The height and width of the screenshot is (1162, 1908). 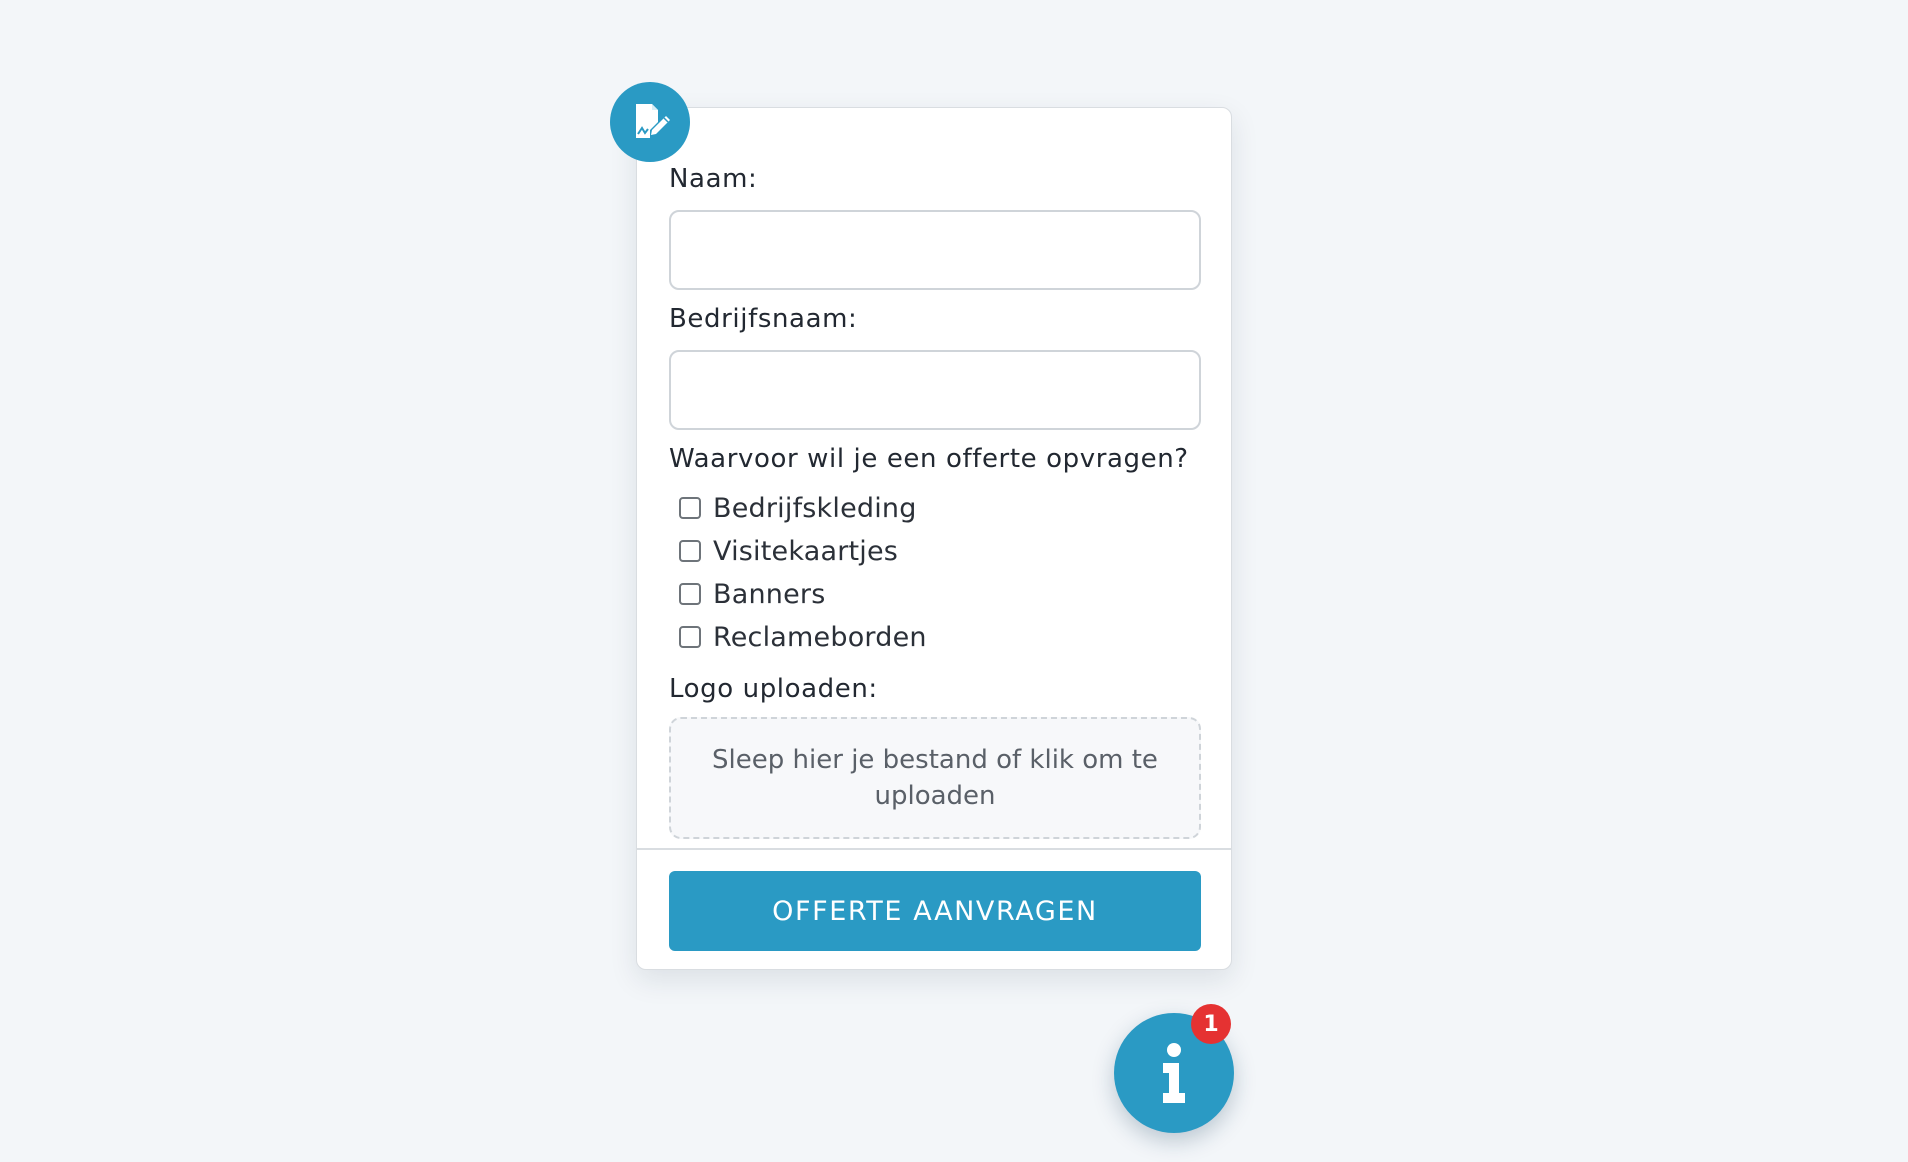 What do you see at coordinates (690, 594) in the screenshot?
I see `checkbox-banners` at bounding box center [690, 594].